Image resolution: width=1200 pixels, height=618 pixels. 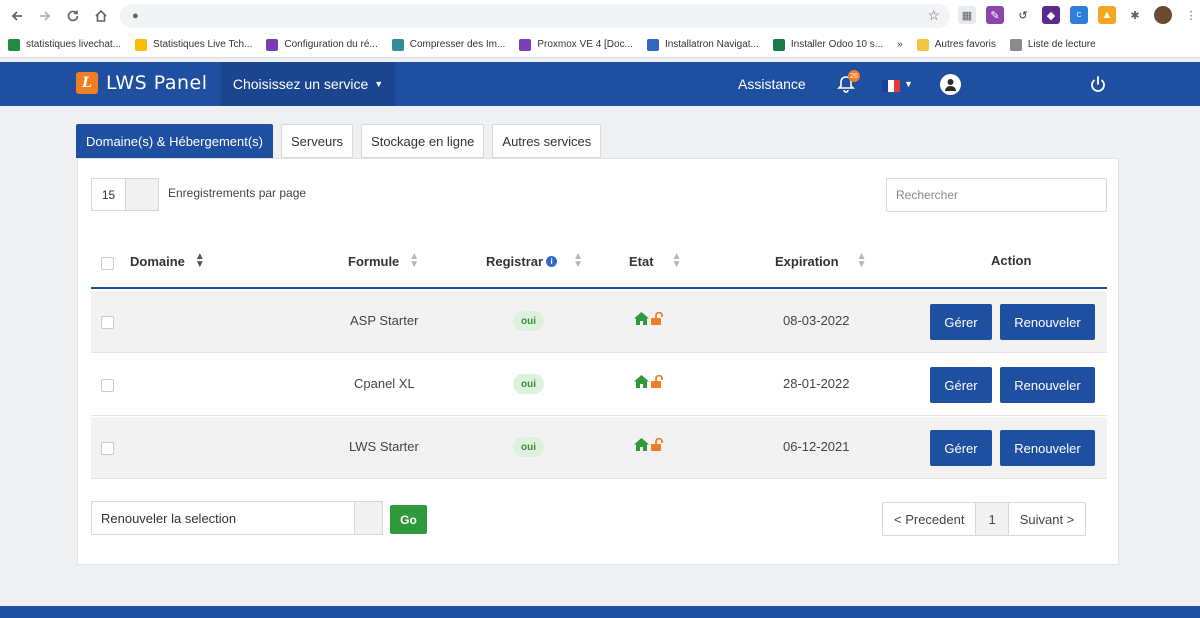 I want to click on extensions-area: ▦ ✎ ↺ ◆ C ▲ ✱ ⋮, so click(x=1079, y=15).